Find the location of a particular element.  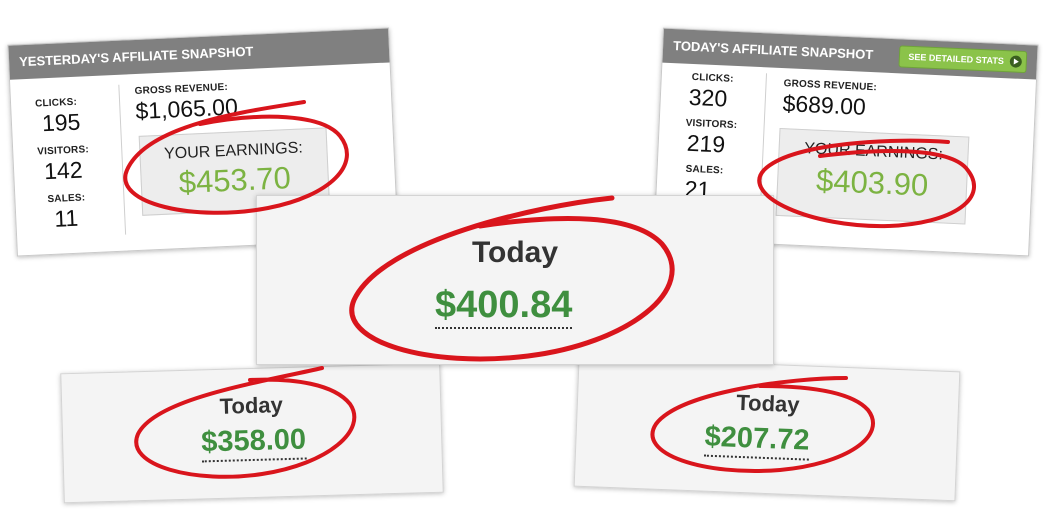

today-card-right-amount: $207.72 is located at coordinates (756, 441).